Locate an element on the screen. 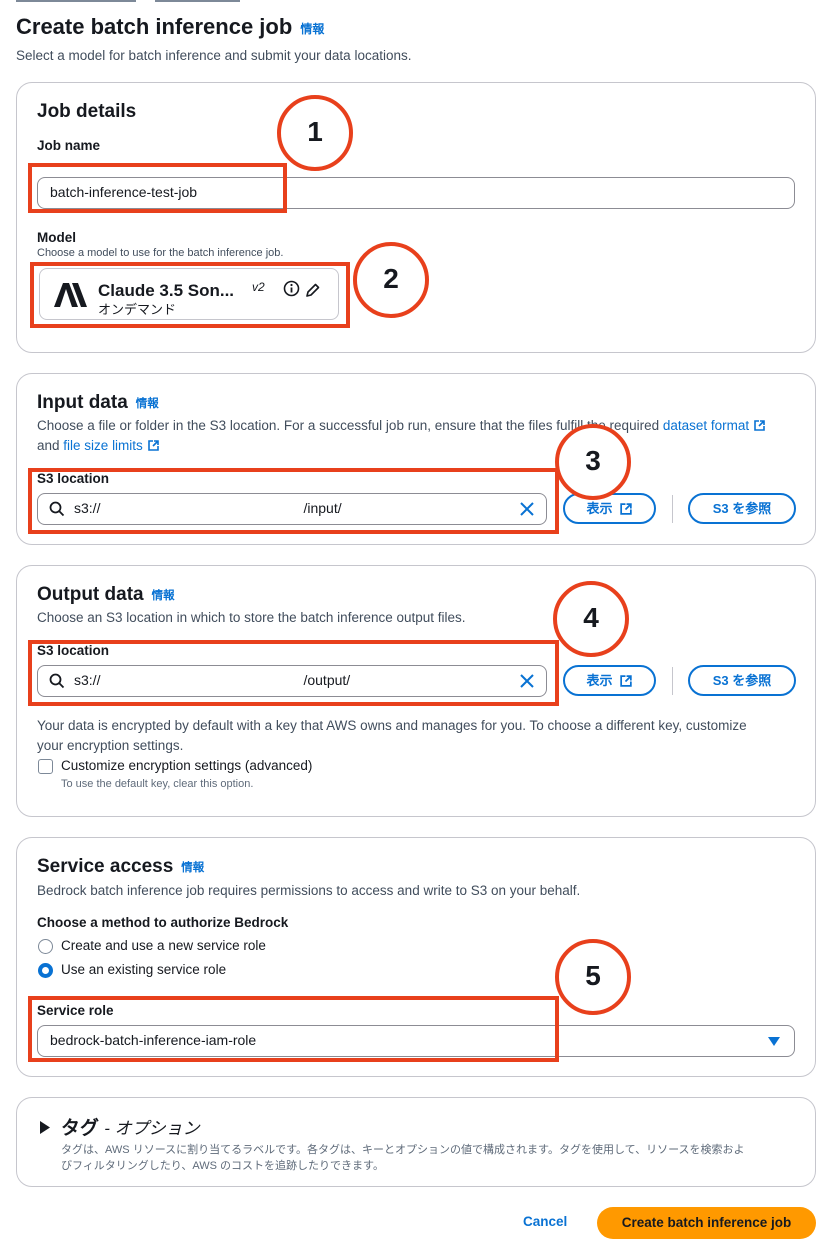 The height and width of the screenshot is (1244, 827). model-version: v2 is located at coordinates (258, 287).